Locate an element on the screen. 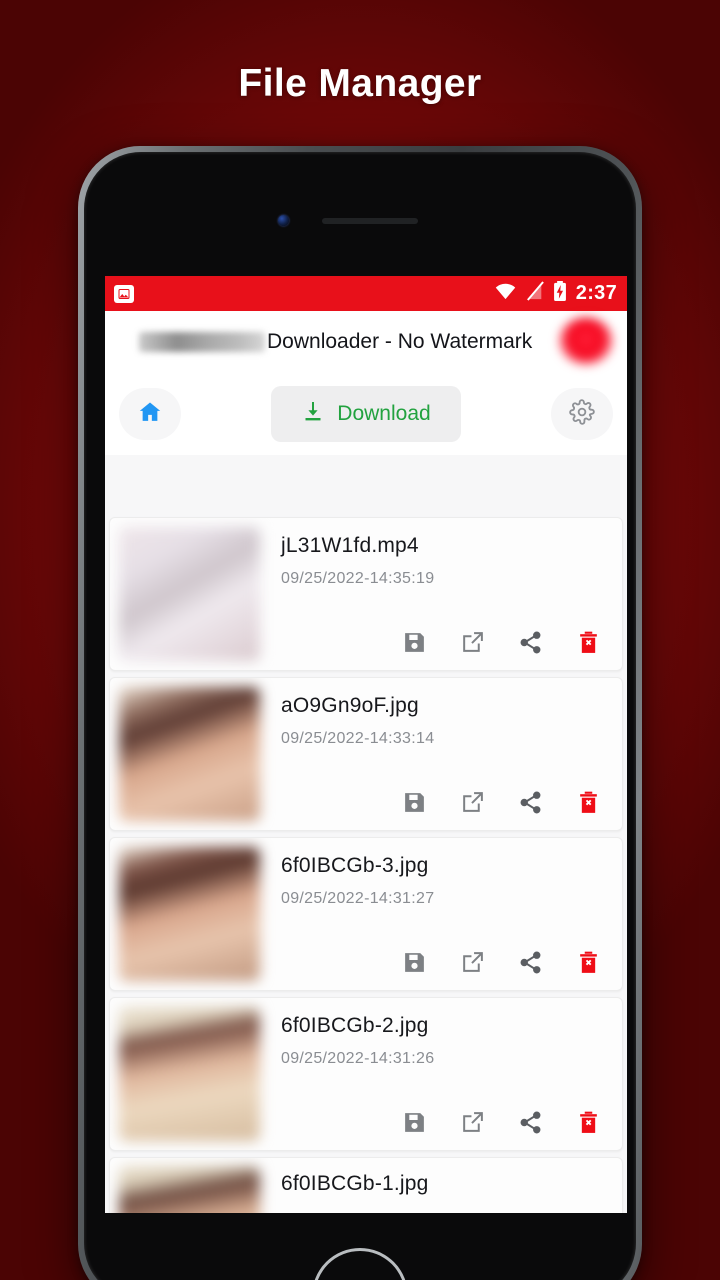 This screenshot has height=1280, width=720. table-row: 6f0IBCGb-1.jpg is located at coordinates (366, 1185).